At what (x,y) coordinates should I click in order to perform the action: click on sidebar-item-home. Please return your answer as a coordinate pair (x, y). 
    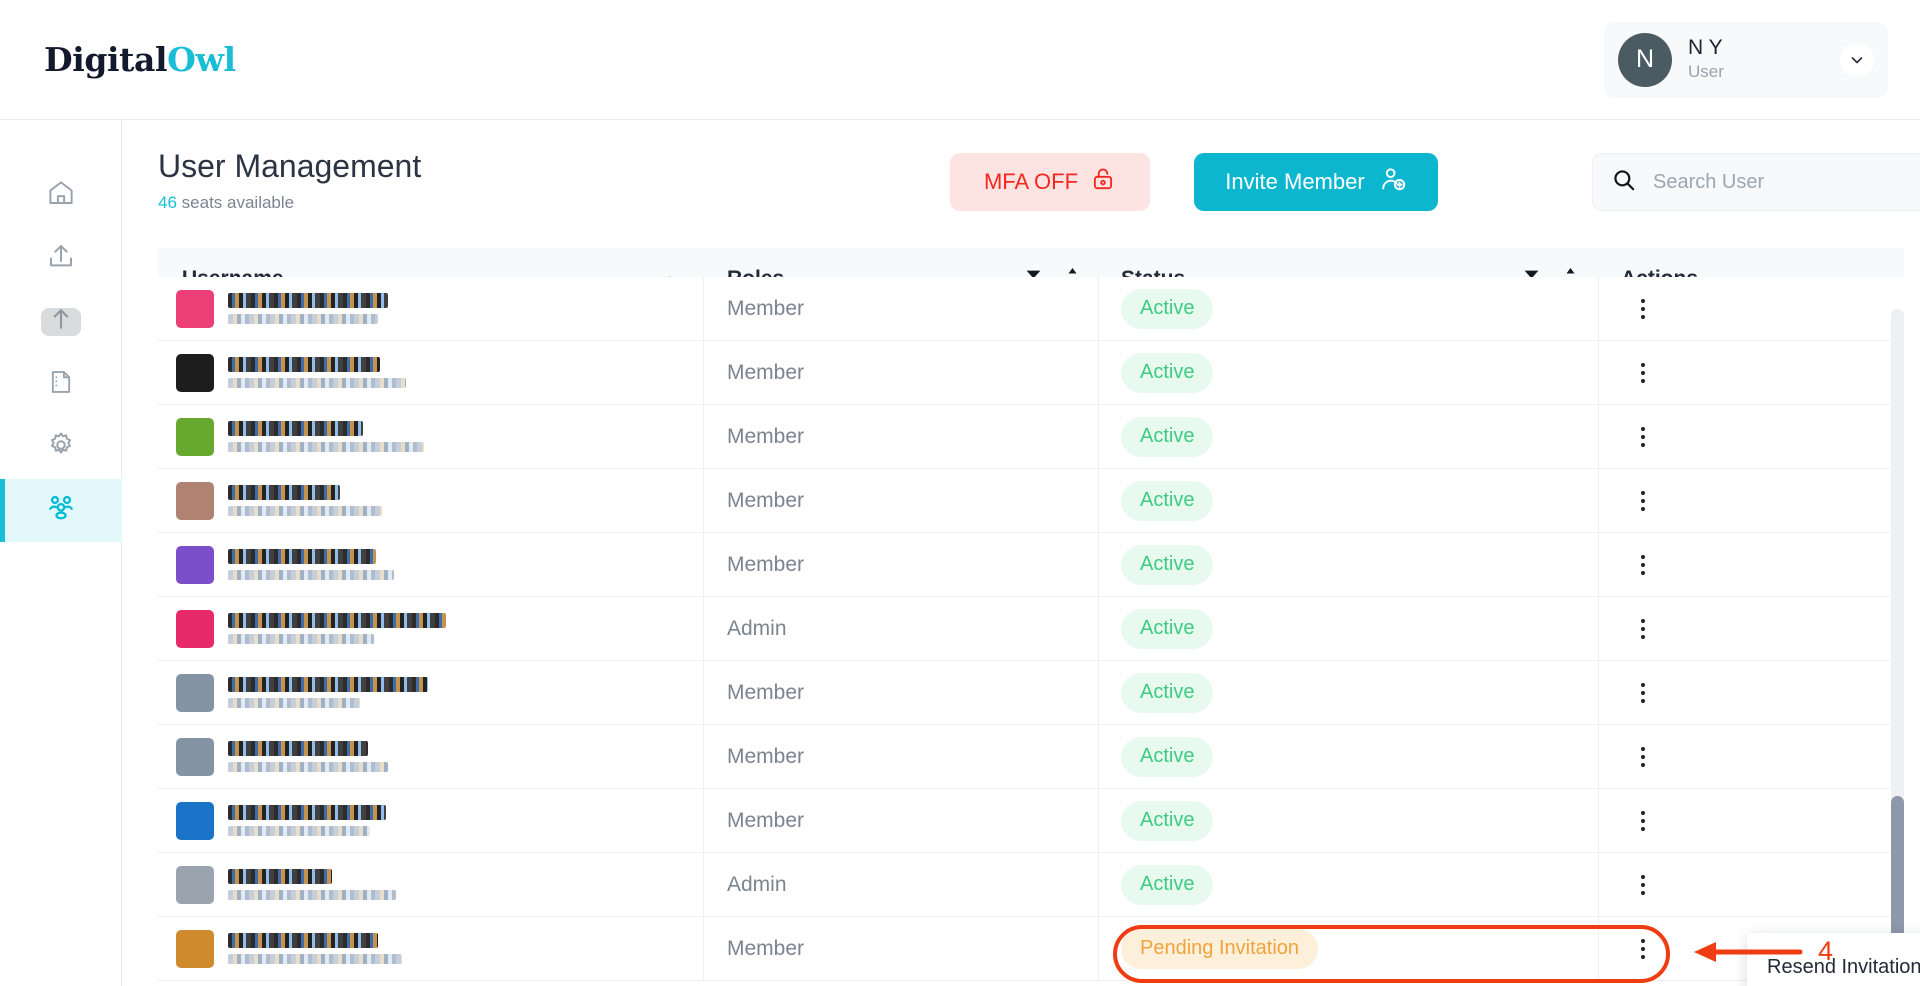
    Looking at the image, I should click on (61, 195).